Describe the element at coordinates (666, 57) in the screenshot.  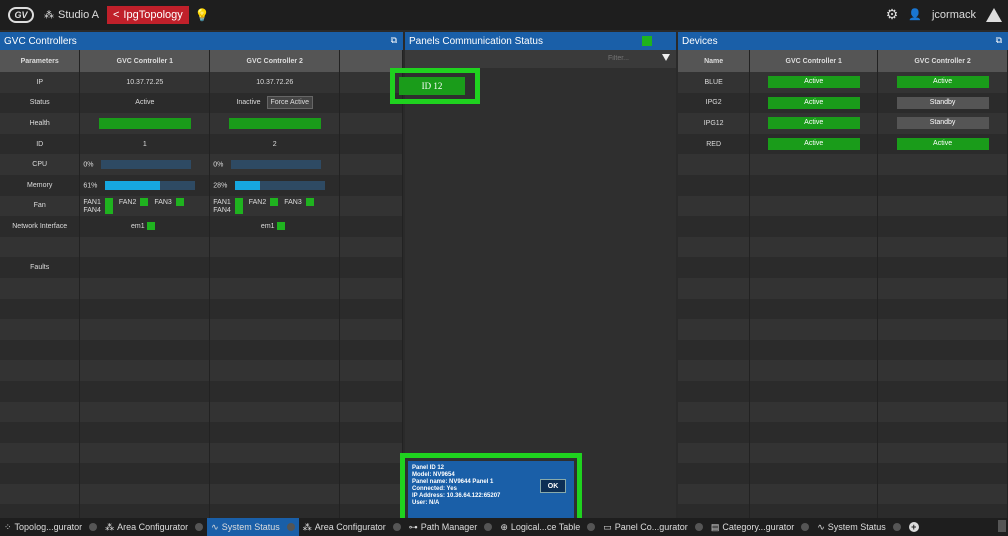
I see `filter-icon` at that location.